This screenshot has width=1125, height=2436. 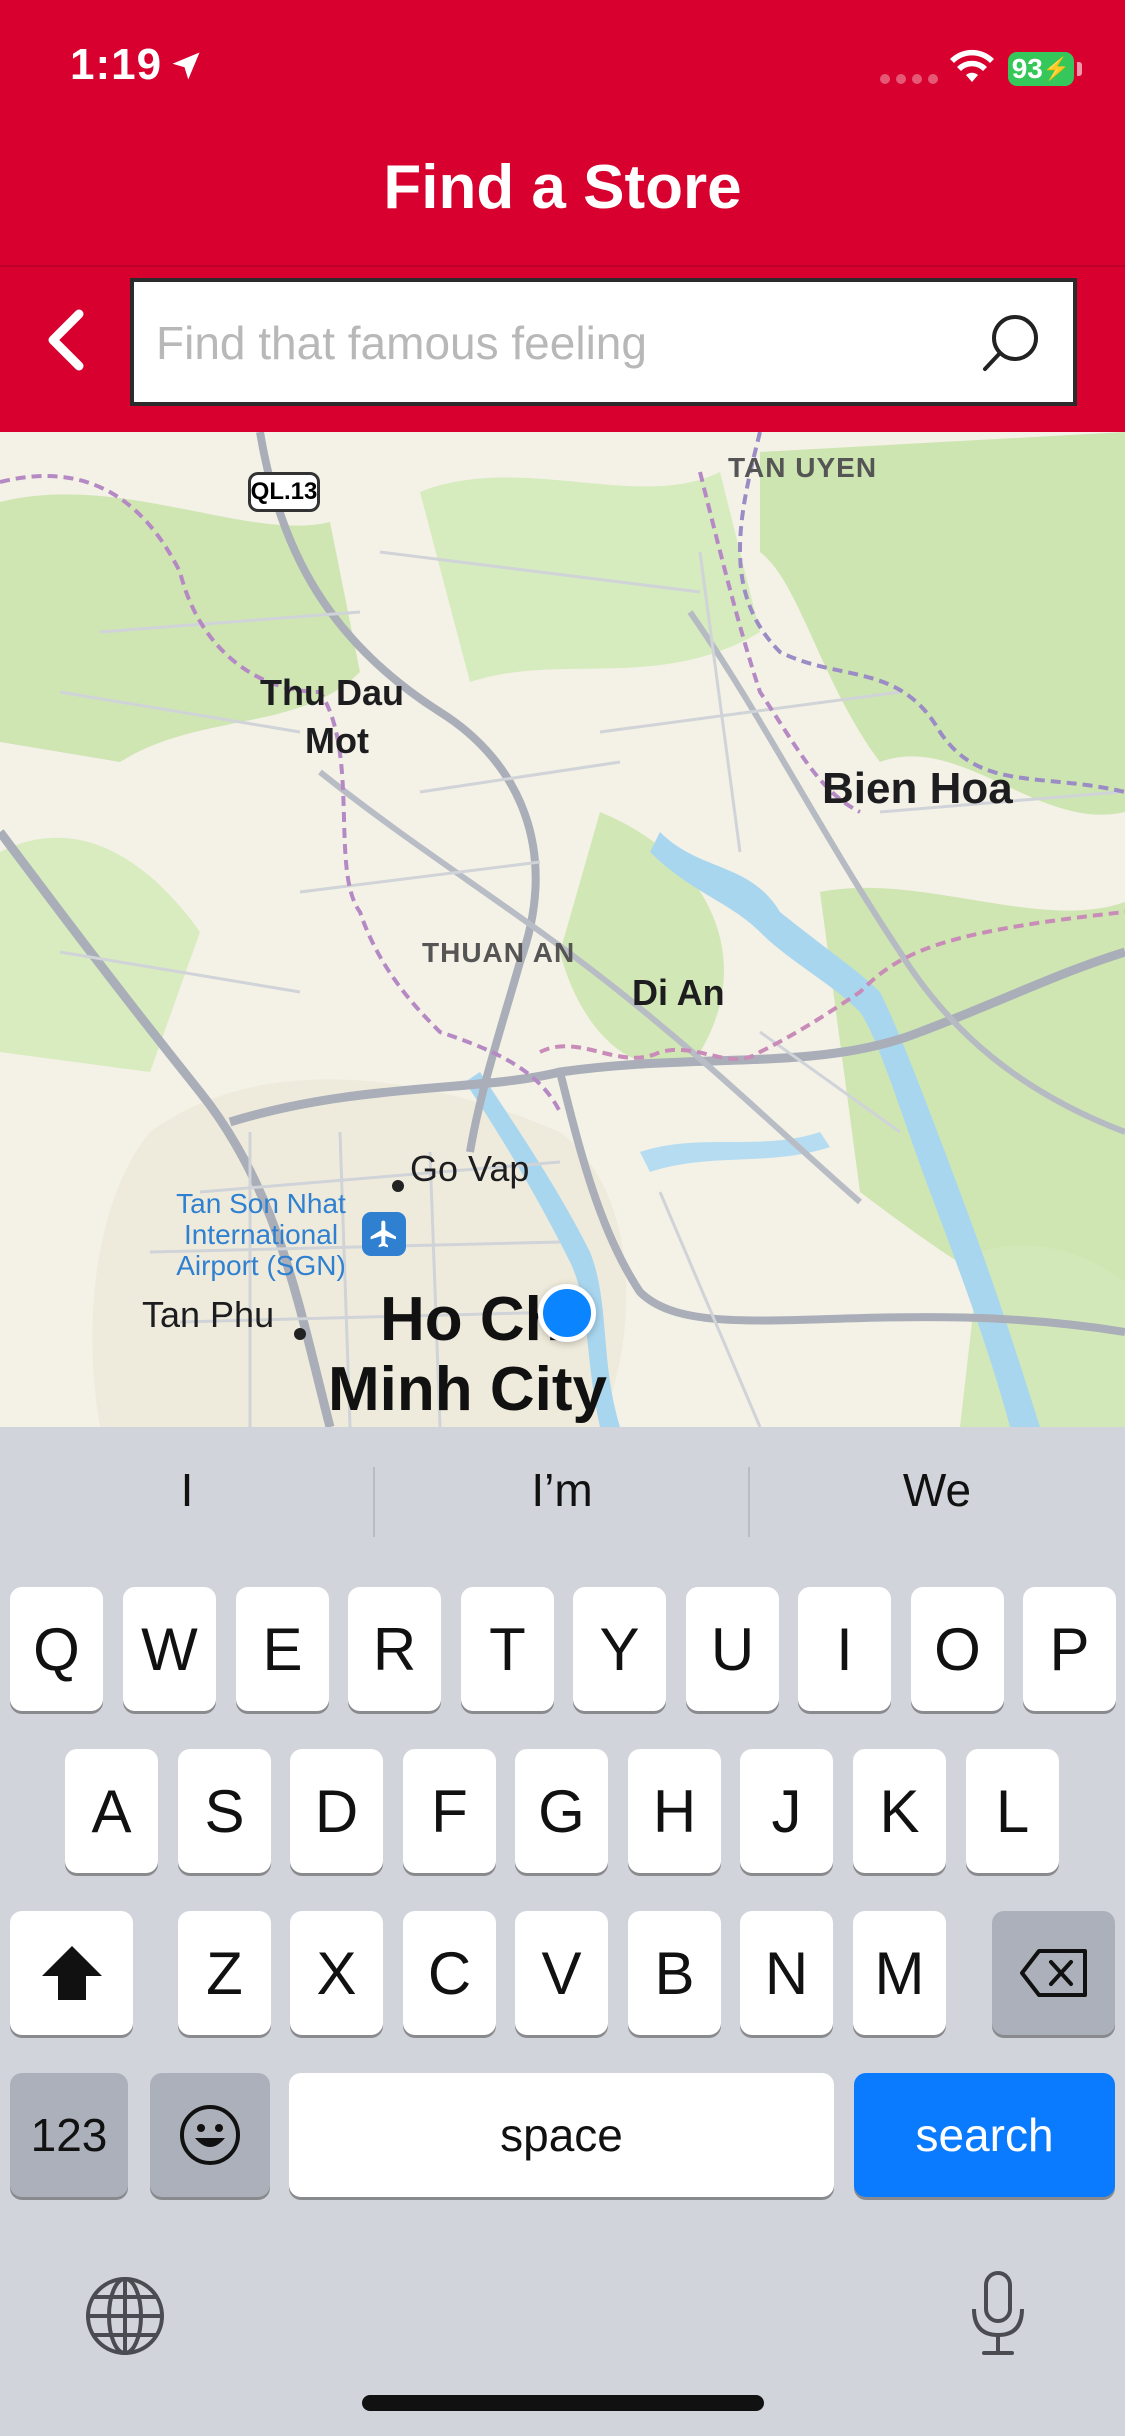 I want to click on key-d: D, so click(x=336, y=1811).